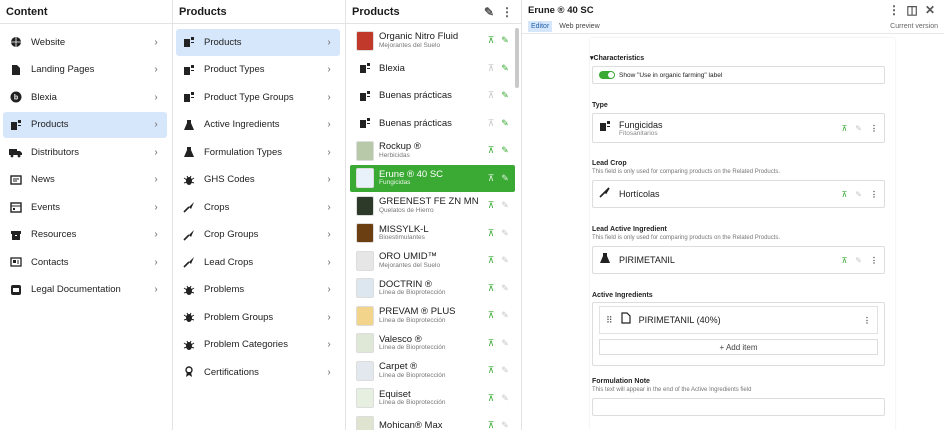 This screenshot has height=430, width=944. What do you see at coordinates (85, 235) in the screenshot?
I see `content-nav-item-resources: Resources ›` at bounding box center [85, 235].